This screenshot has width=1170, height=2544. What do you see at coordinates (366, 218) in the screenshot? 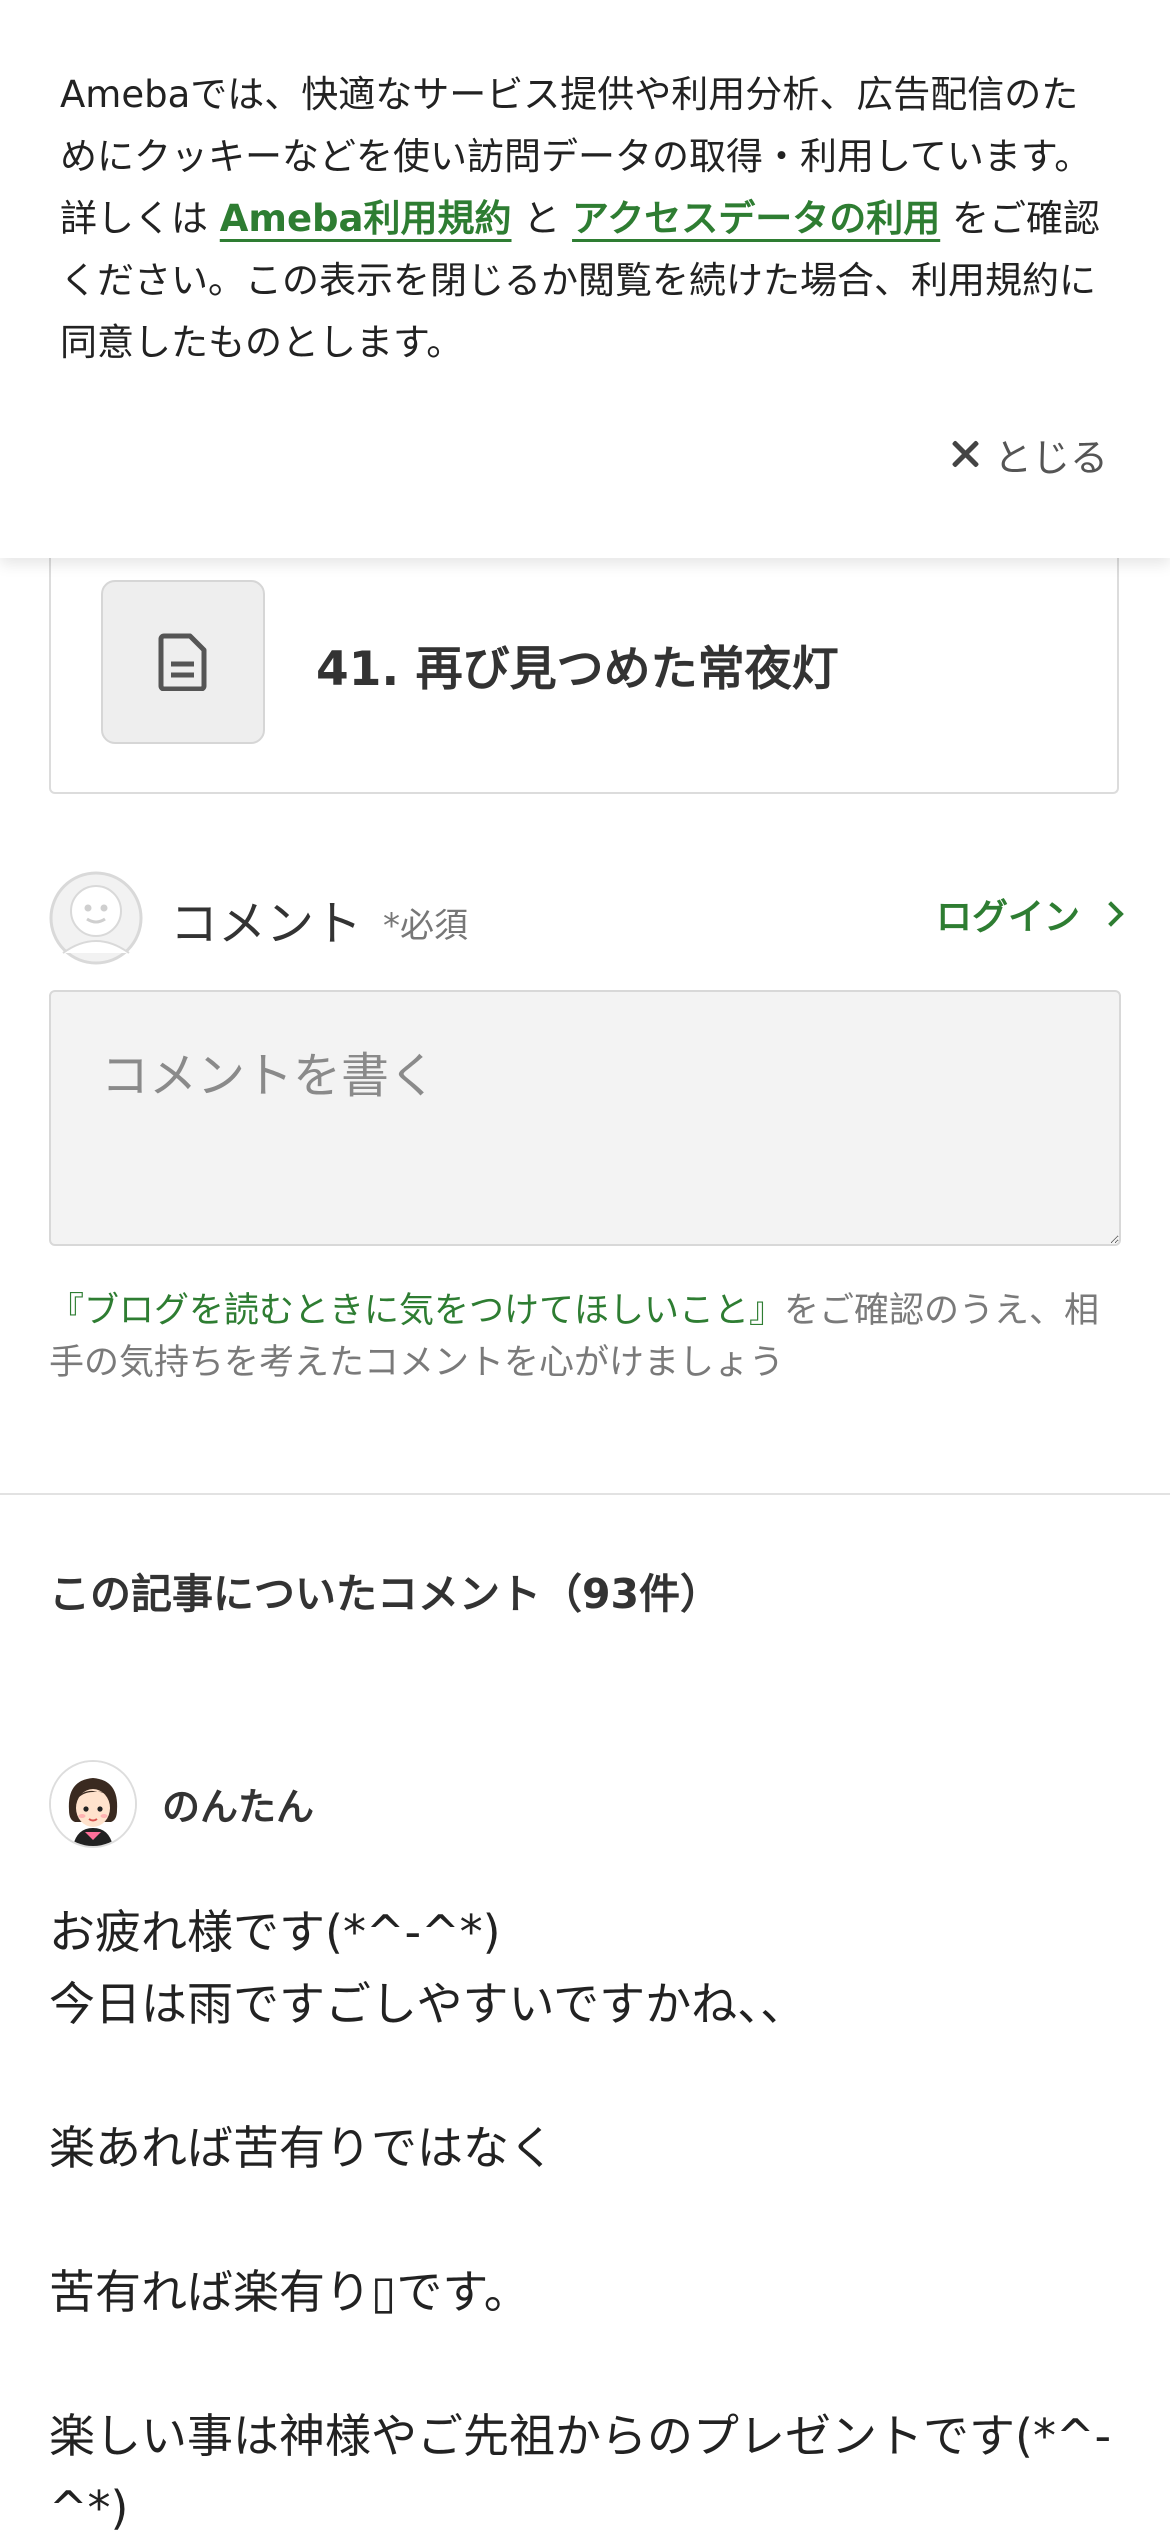
I see `terms-link: Ameba利用規約` at bounding box center [366, 218].